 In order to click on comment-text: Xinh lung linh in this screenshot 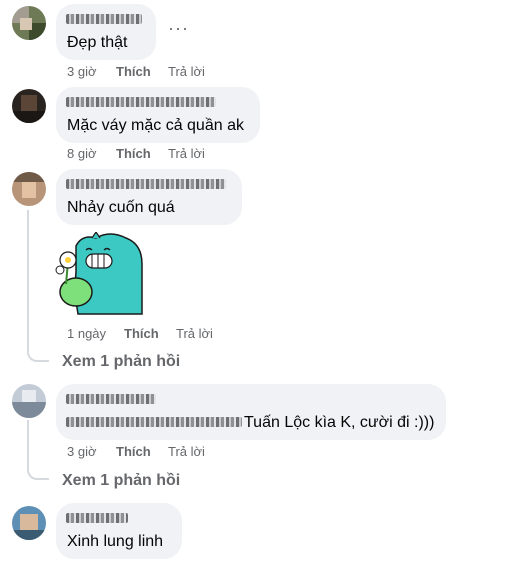, I will do `click(115, 541)`.